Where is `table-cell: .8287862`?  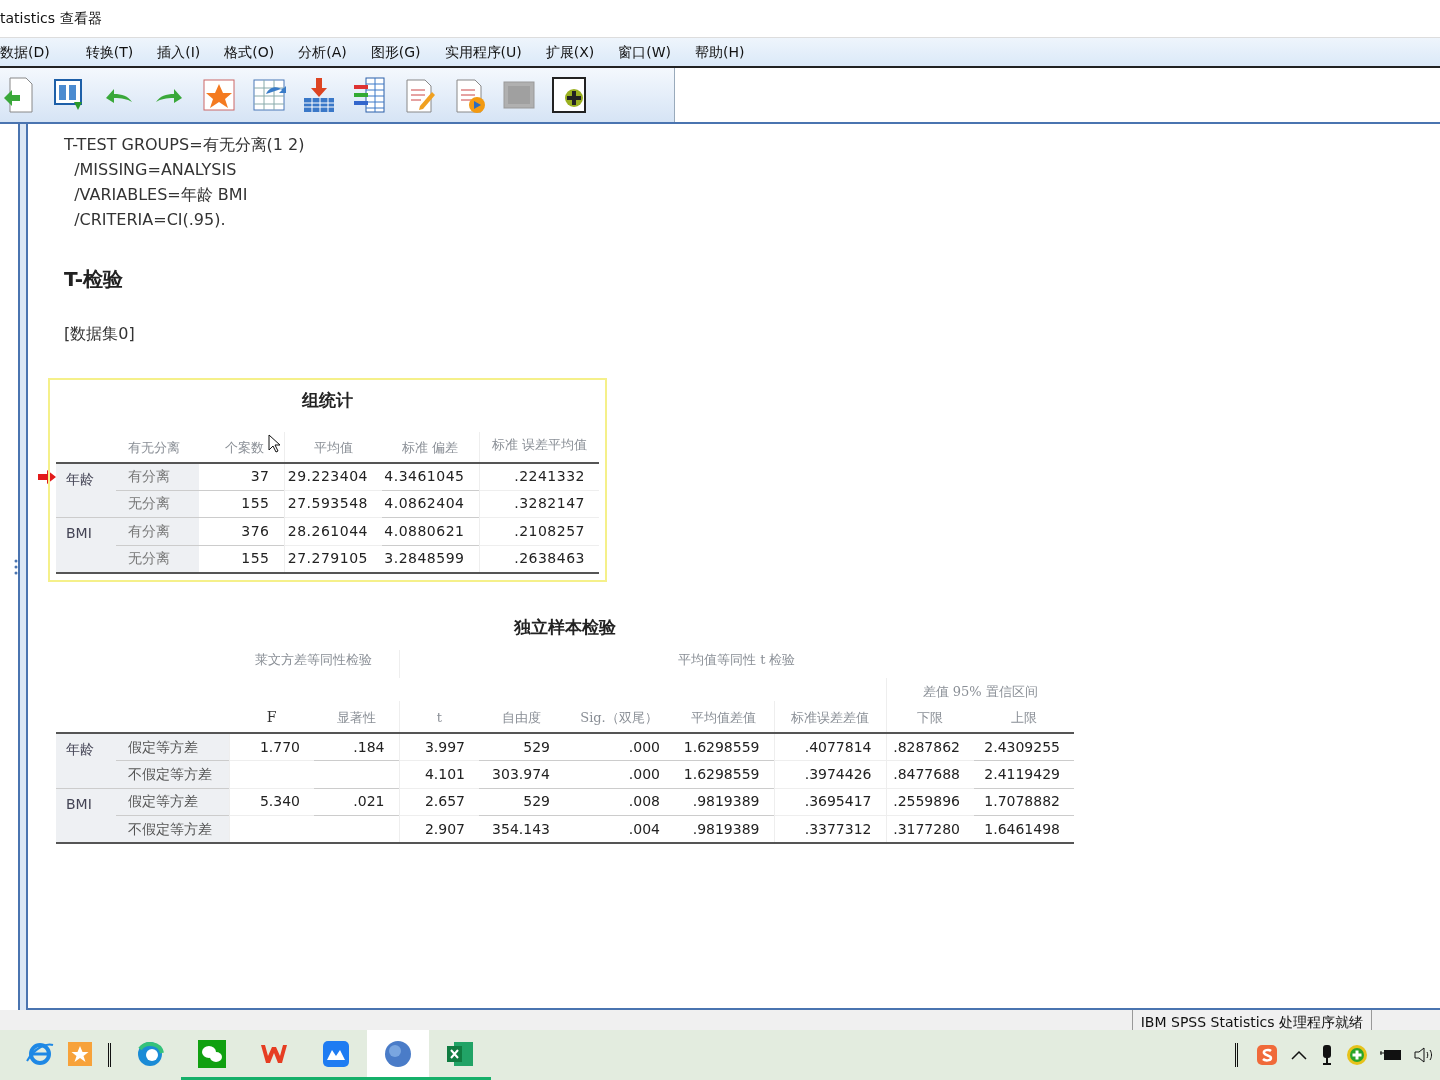
table-cell: .8287862 is located at coordinates (926, 746).